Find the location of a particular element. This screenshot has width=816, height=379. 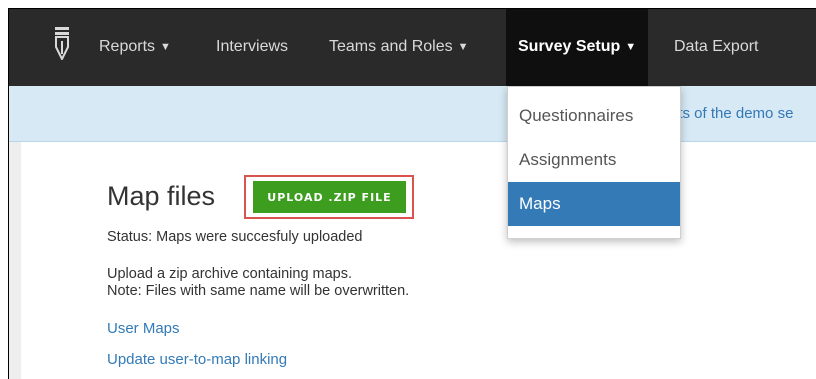

nav-teams-and-roles: Teams and Roles ▼ is located at coordinates (399, 47).